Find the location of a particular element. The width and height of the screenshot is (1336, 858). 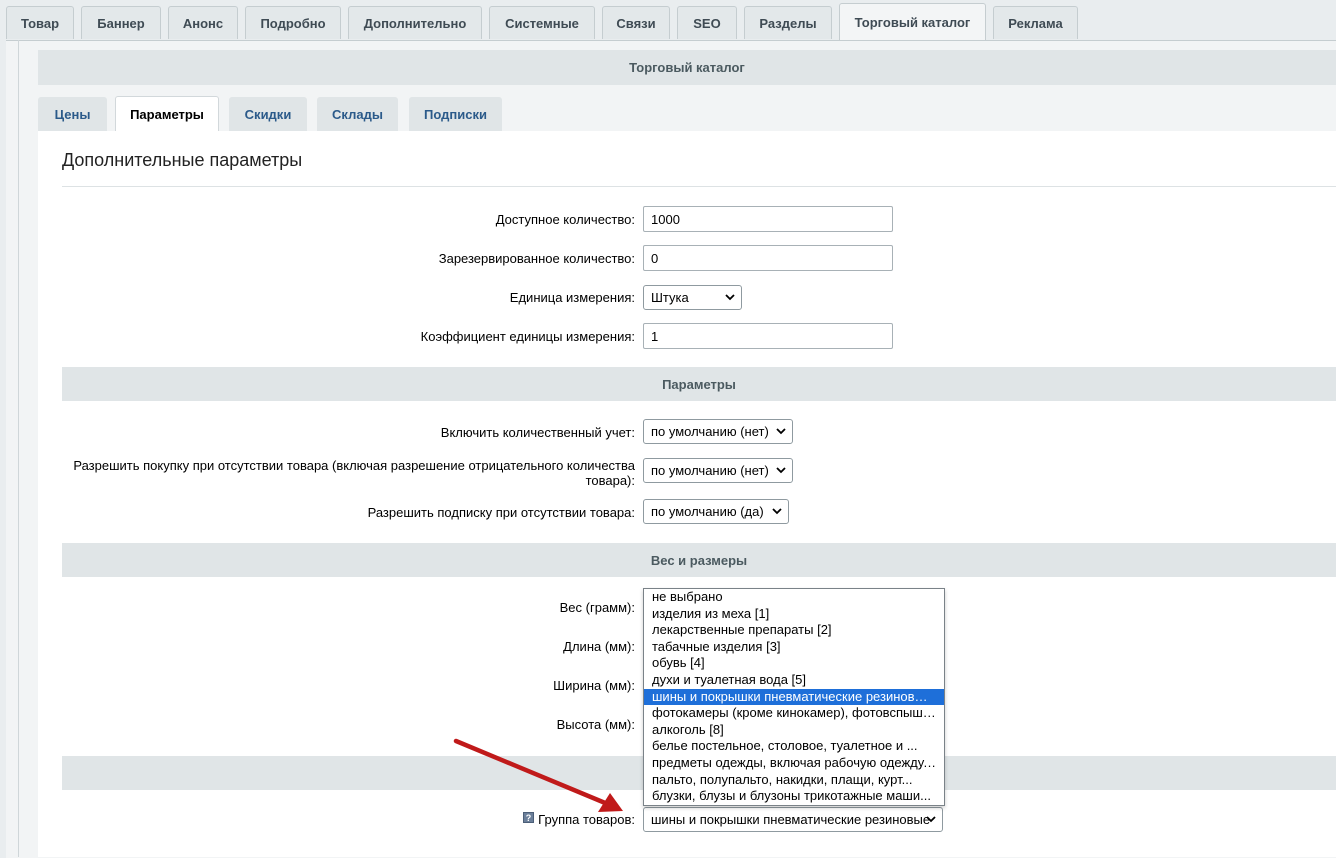

dropdown-option: изделия из меха [1] is located at coordinates (794, 614).